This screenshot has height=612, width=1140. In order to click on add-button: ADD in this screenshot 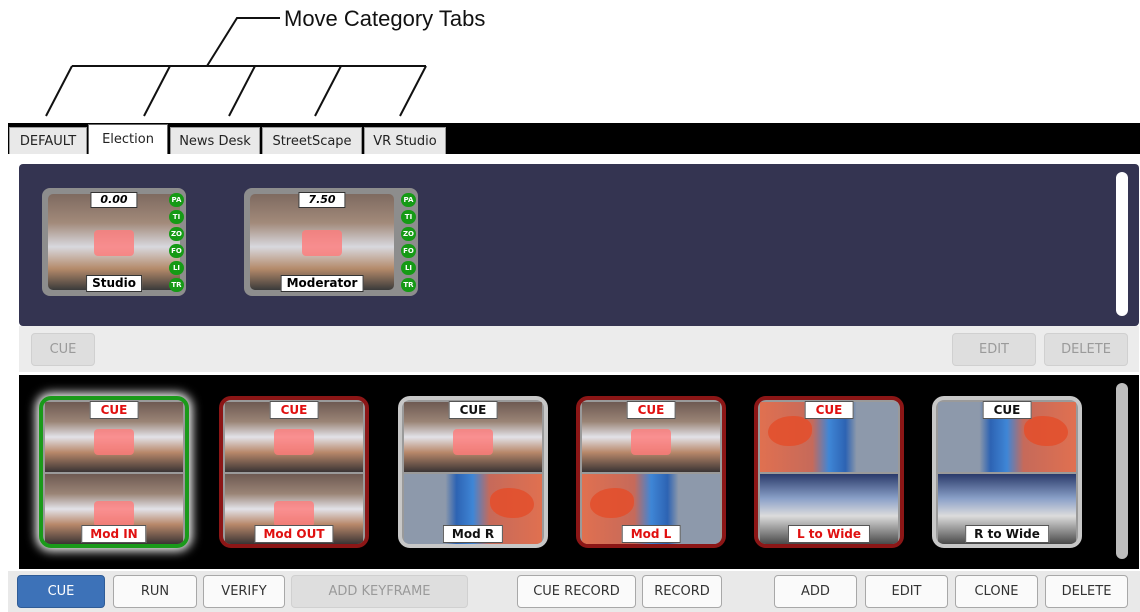, I will do `click(815, 591)`.